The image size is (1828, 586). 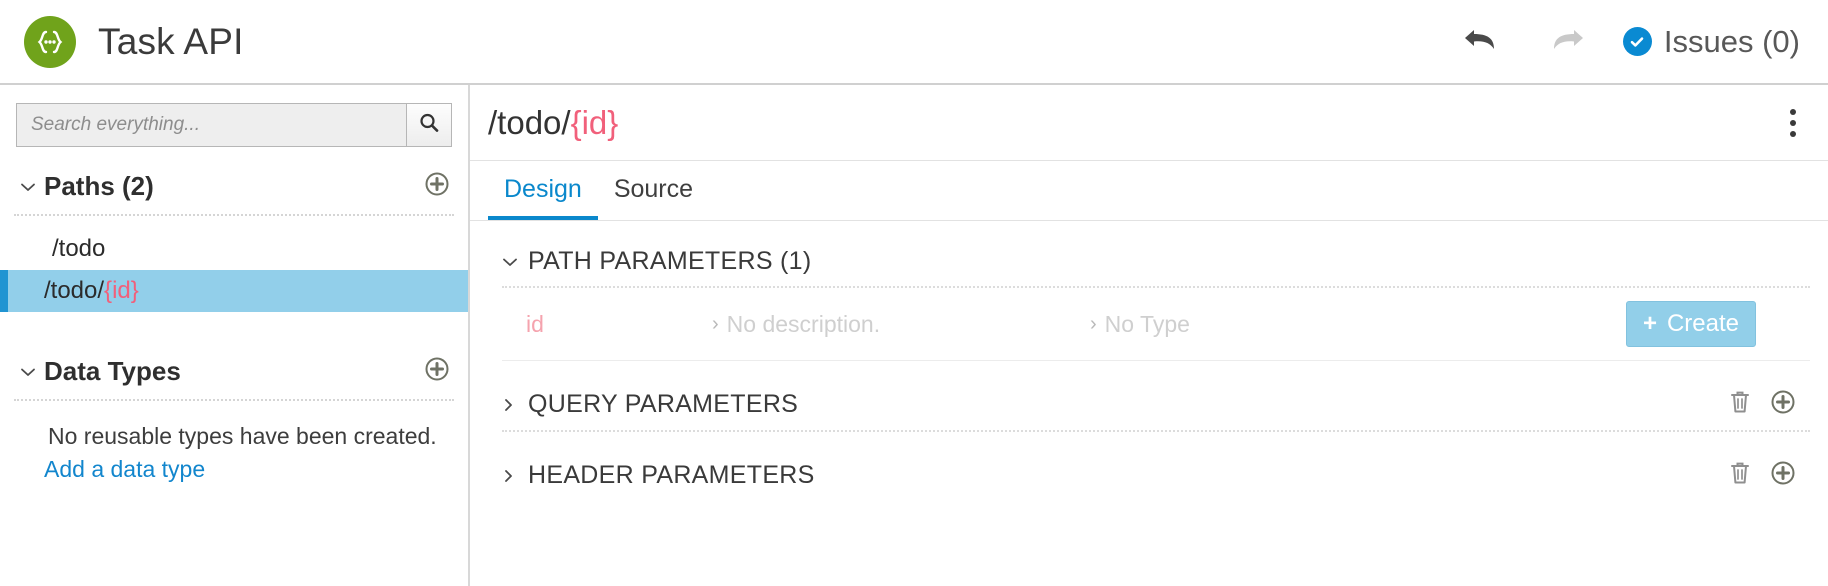 I want to click on curly-braces-circle-logo, so click(x=50, y=41).